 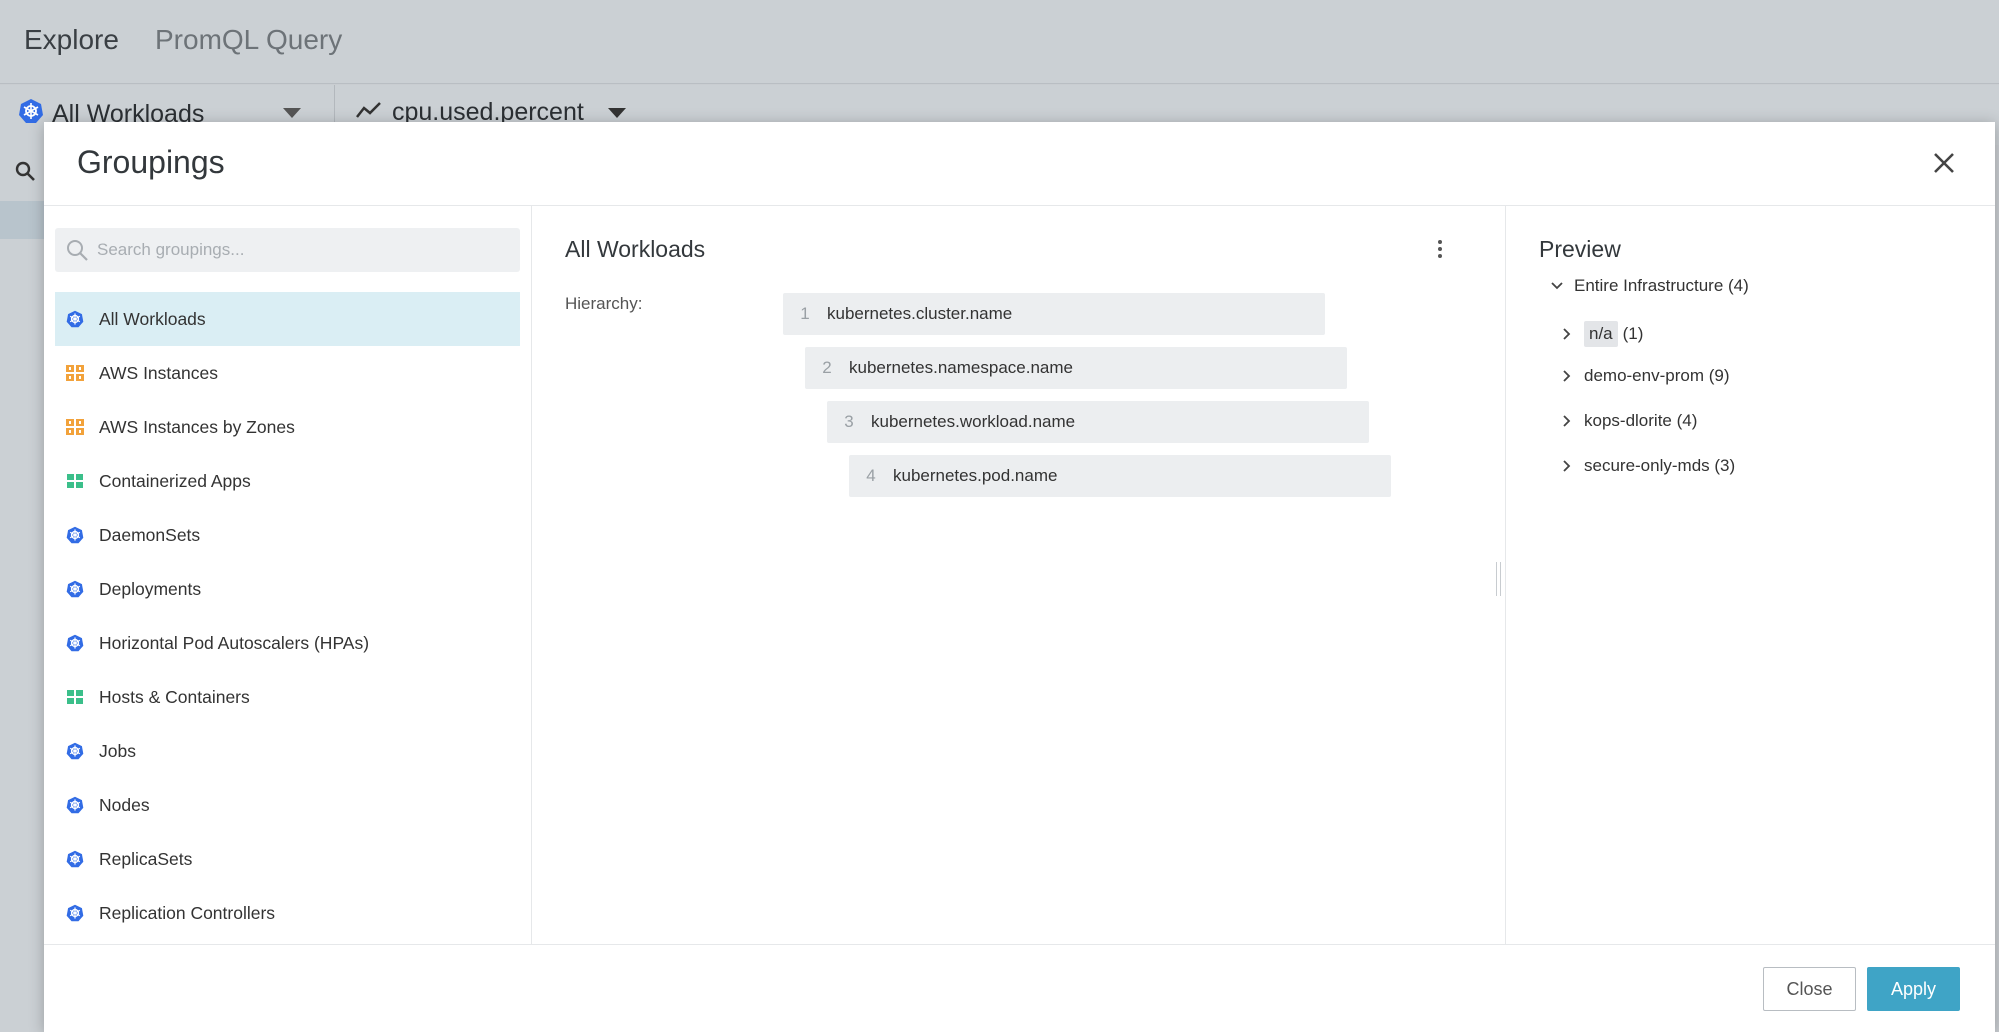 What do you see at coordinates (117, 750) in the screenshot?
I see `grouping-item-label: Jobs` at bounding box center [117, 750].